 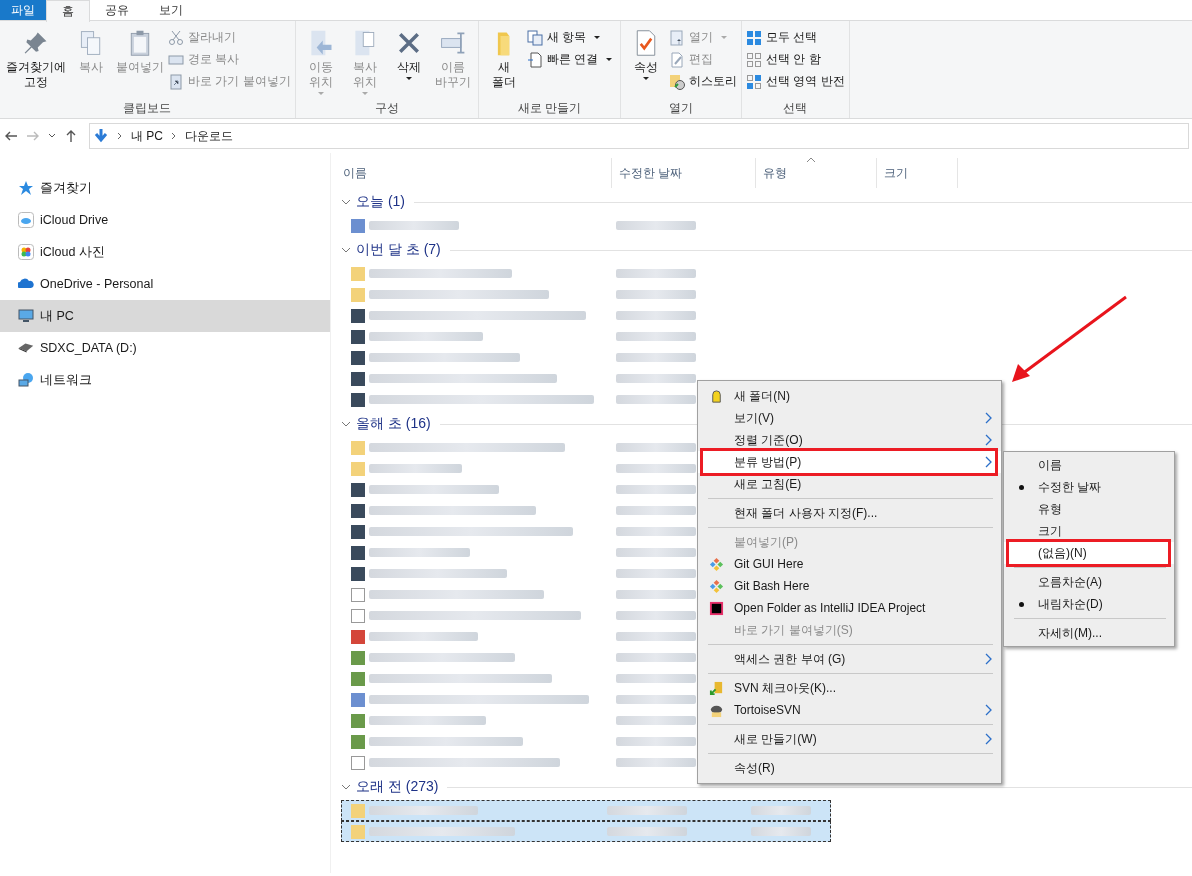 What do you see at coordinates (165, 188) in the screenshot?
I see `sidebar-item: 즐겨찾기` at bounding box center [165, 188].